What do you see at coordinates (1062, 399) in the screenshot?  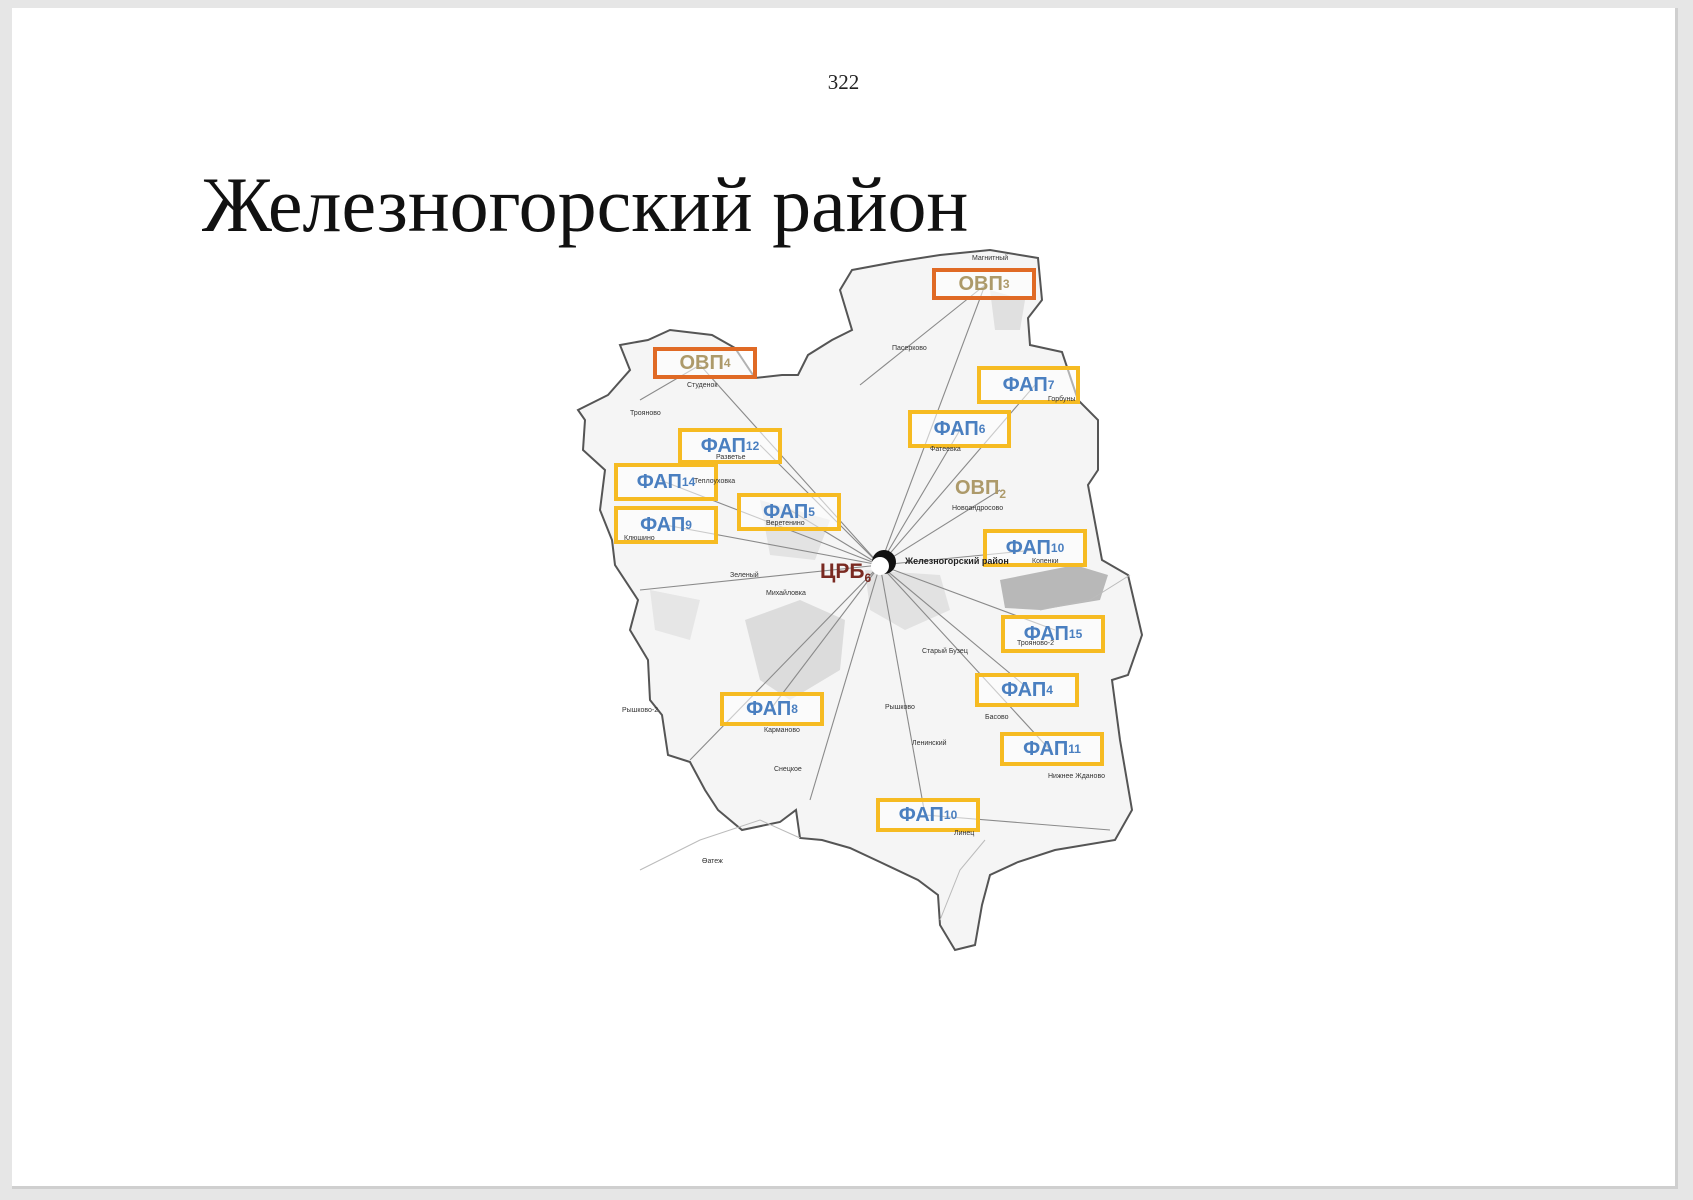 I see `place-label: Горбуны` at bounding box center [1062, 399].